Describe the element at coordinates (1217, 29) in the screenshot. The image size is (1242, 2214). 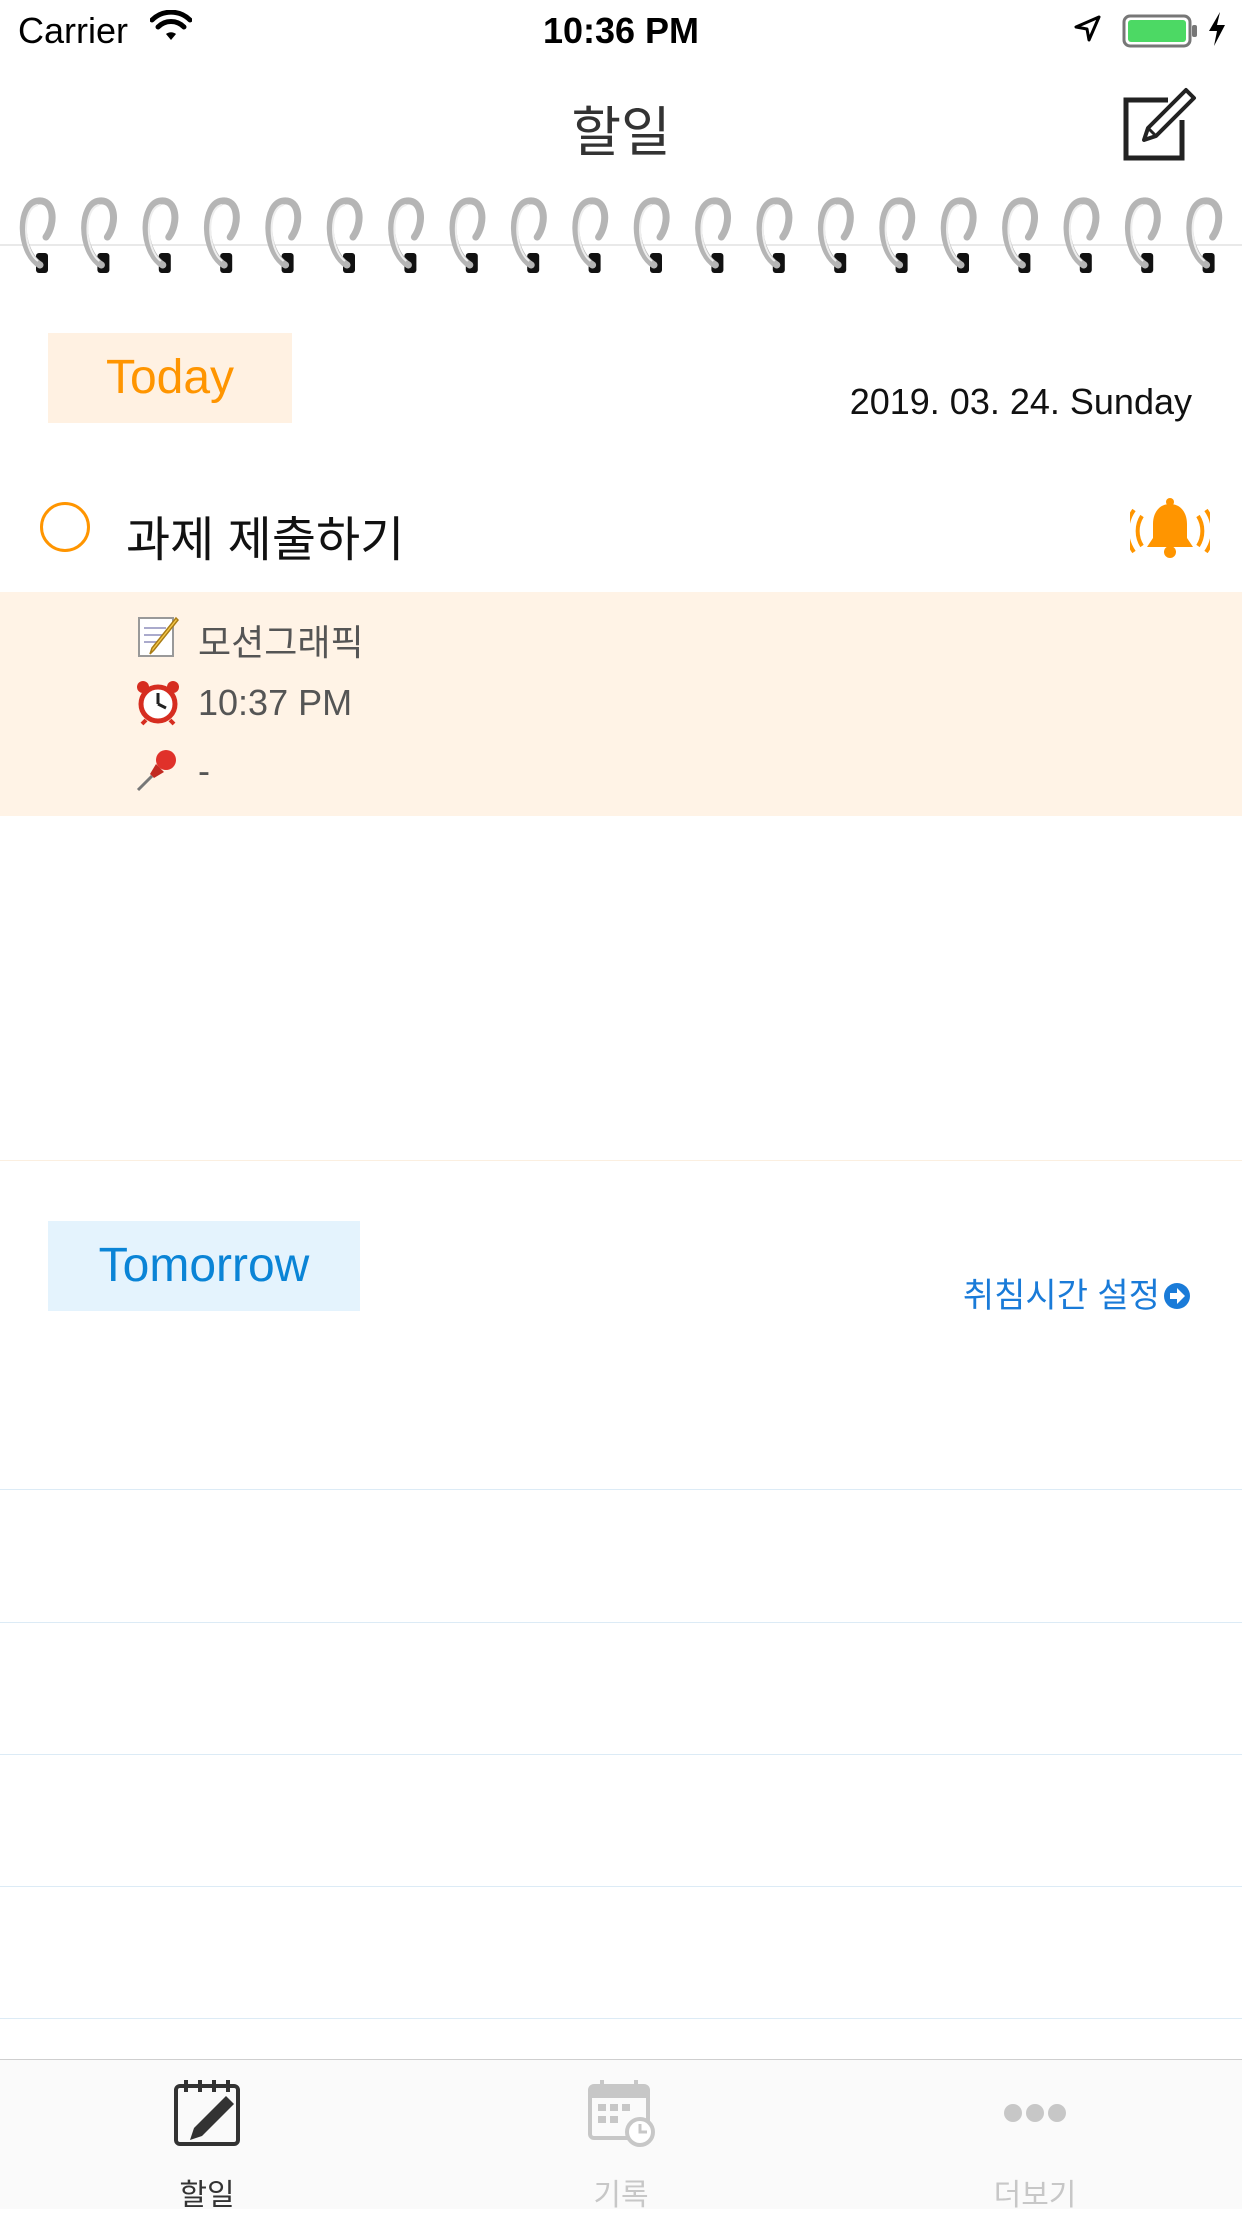
I see `charging-bolt-icon` at that location.